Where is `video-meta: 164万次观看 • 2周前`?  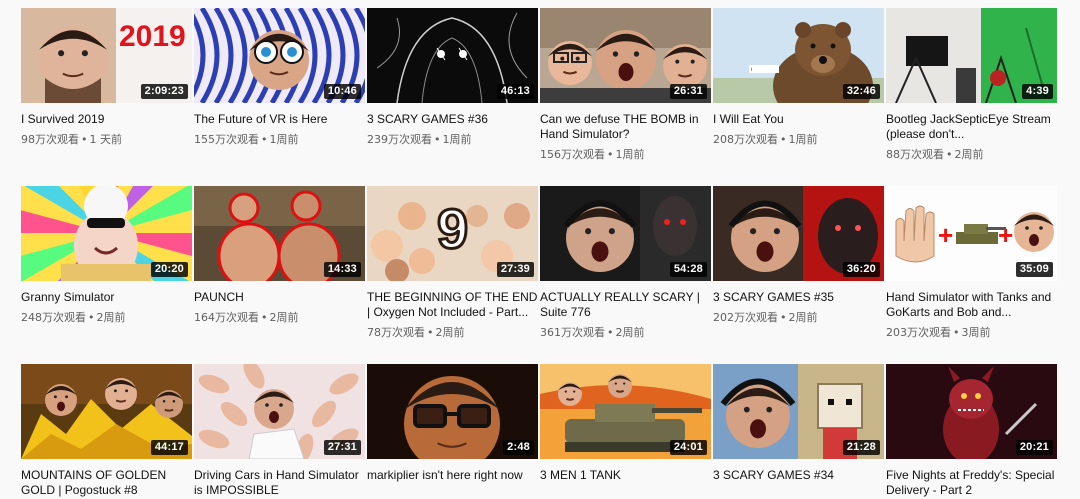
video-meta: 164万次观看 • 2周前 is located at coordinates (279, 318).